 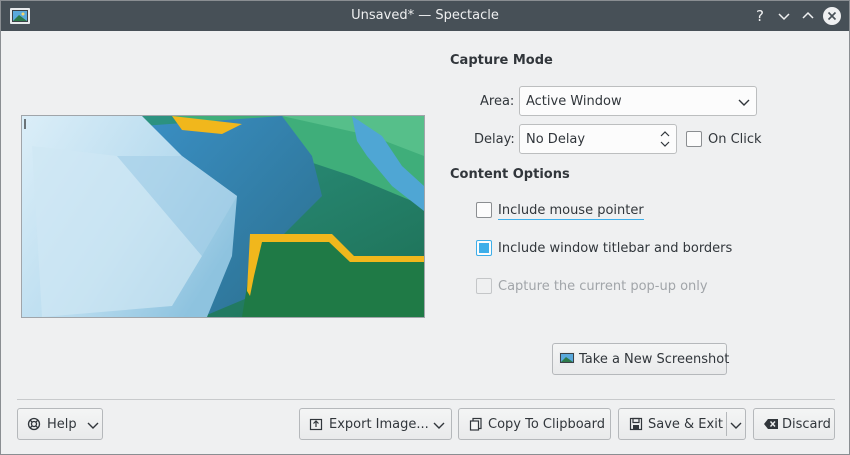 What do you see at coordinates (654, 359) in the screenshot?
I see `take-new-screenshot-label: Take a New Screenshot` at bounding box center [654, 359].